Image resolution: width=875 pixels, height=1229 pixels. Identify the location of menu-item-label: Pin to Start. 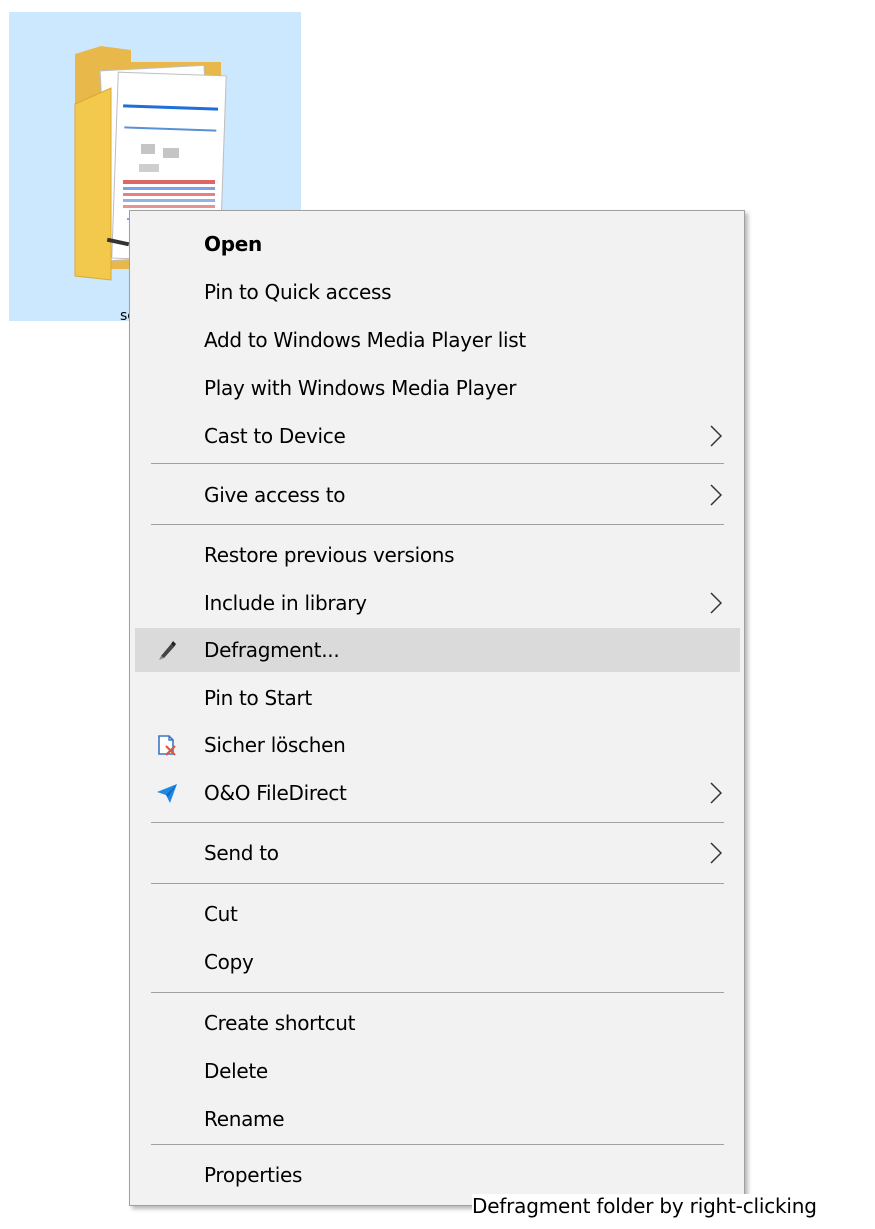
(258, 698).